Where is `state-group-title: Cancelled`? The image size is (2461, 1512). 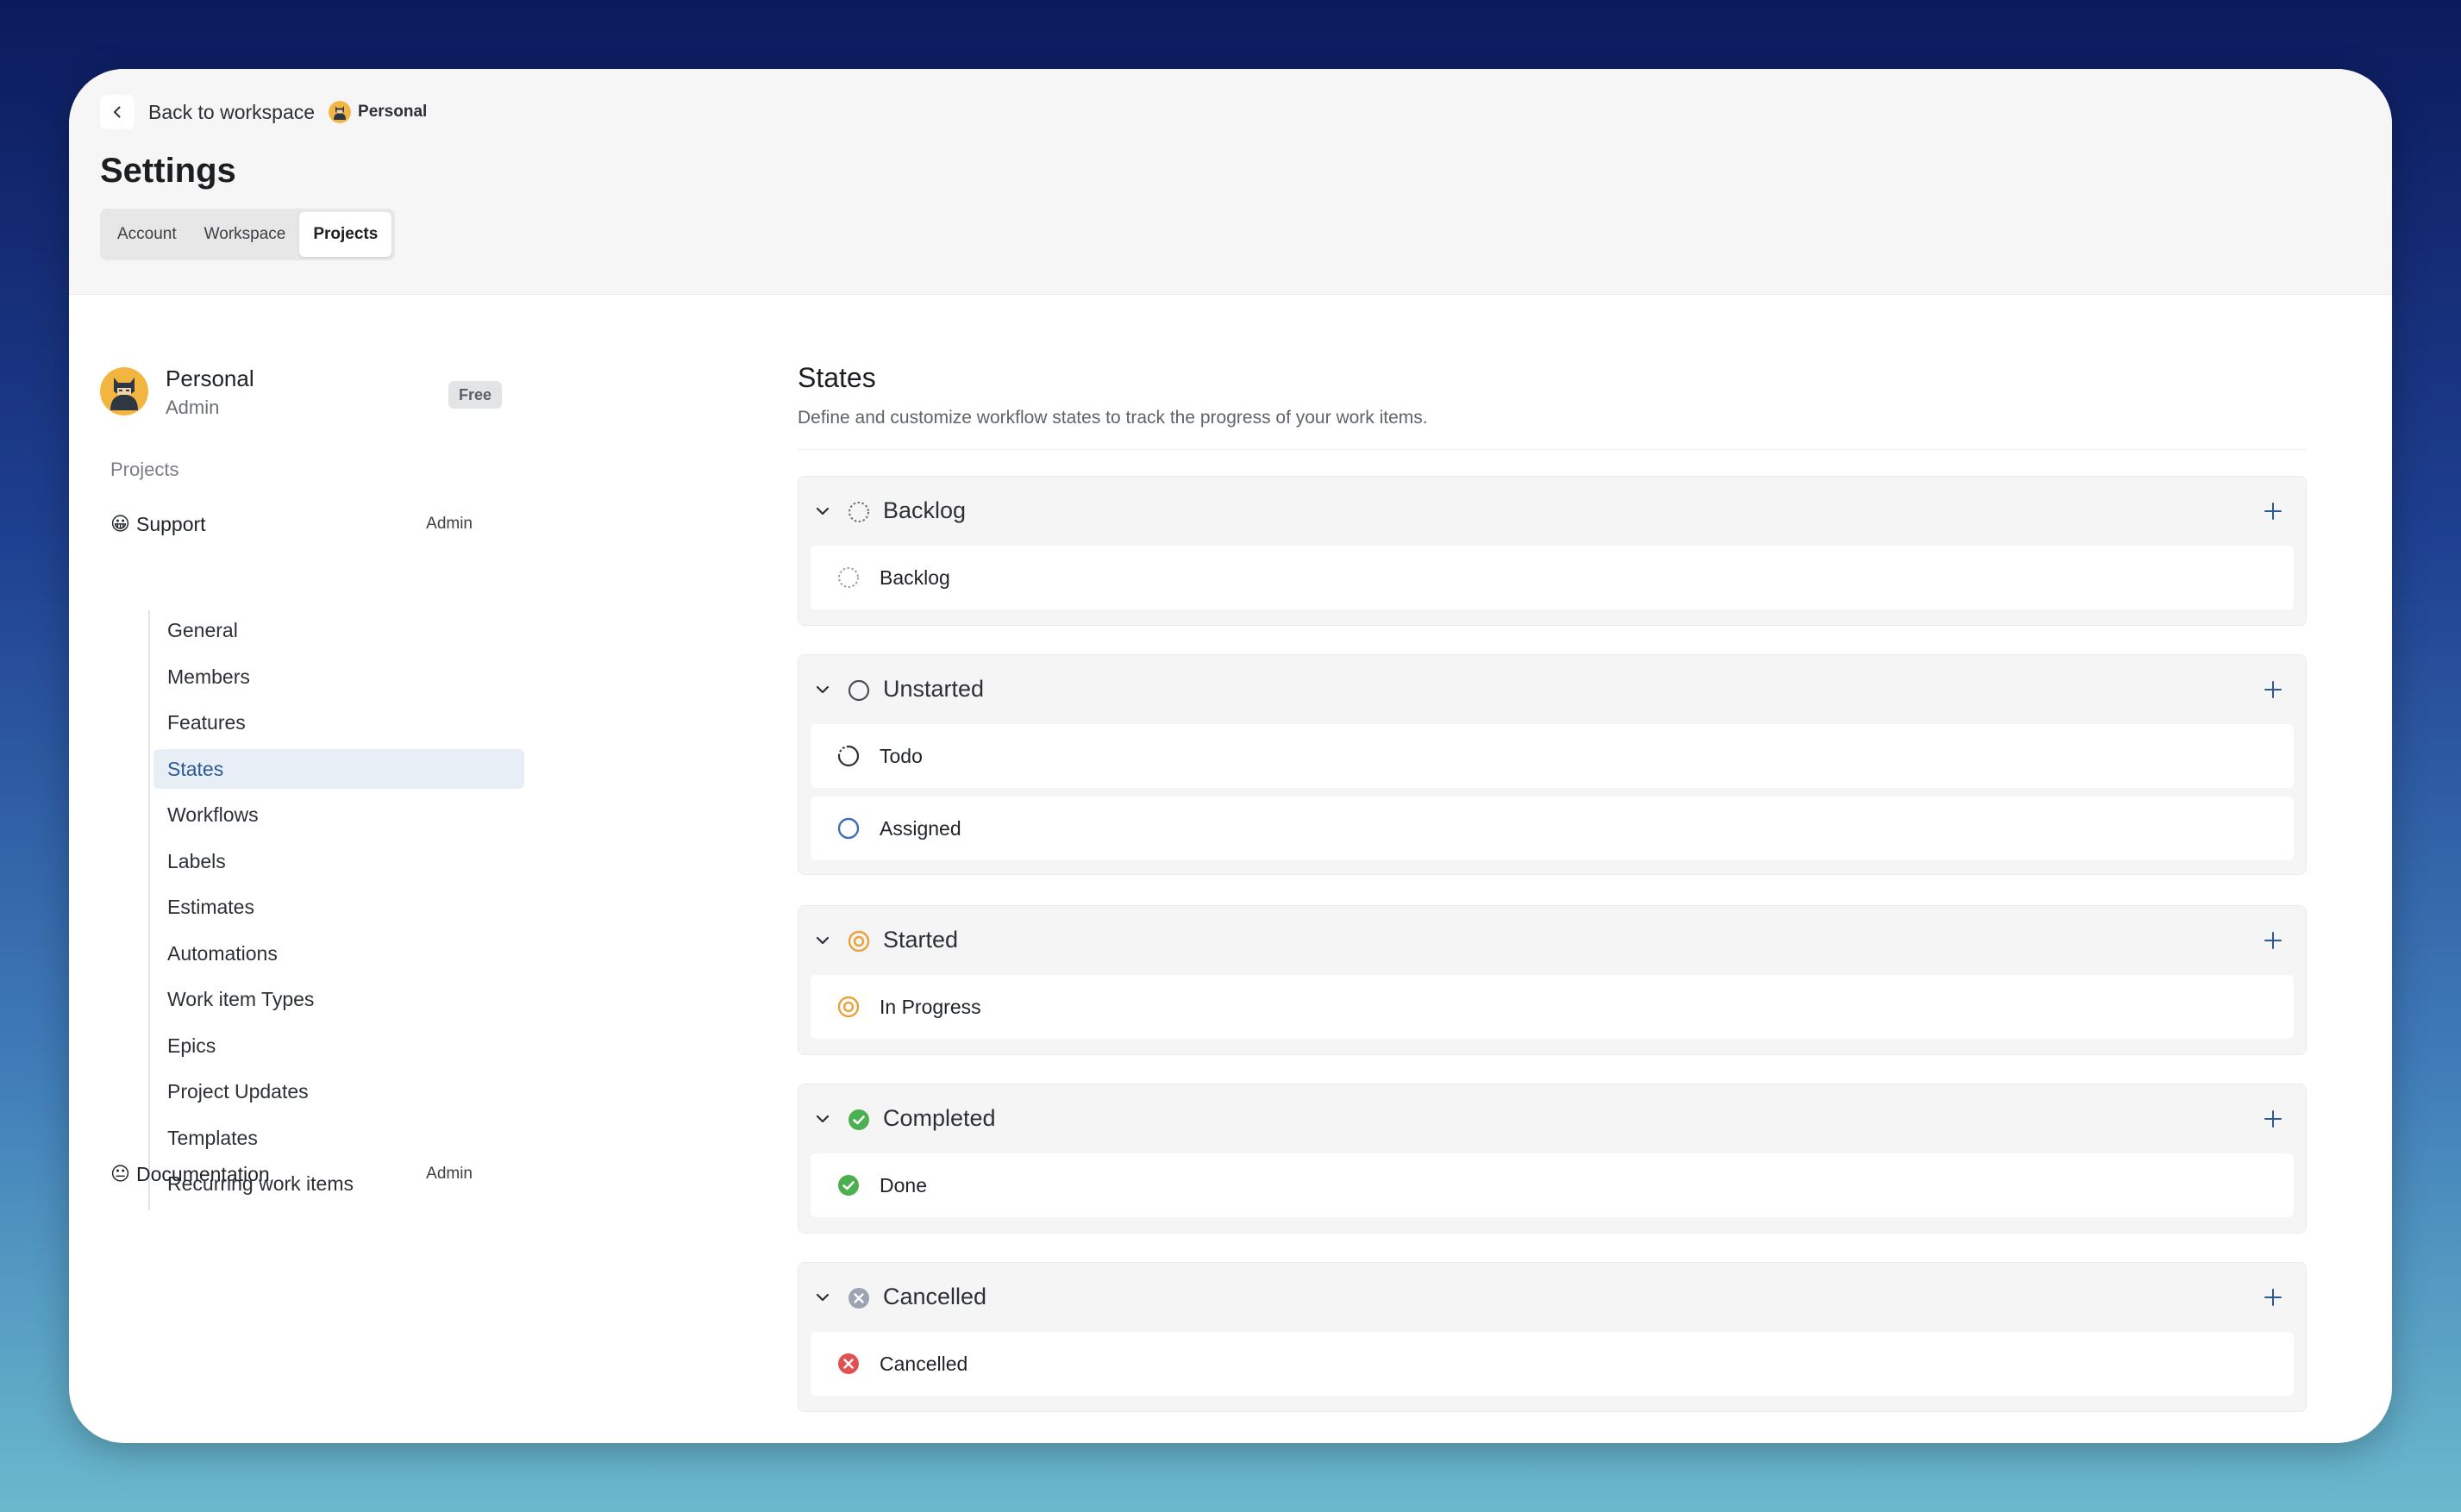
state-group-title: Cancelled is located at coordinates (935, 1296).